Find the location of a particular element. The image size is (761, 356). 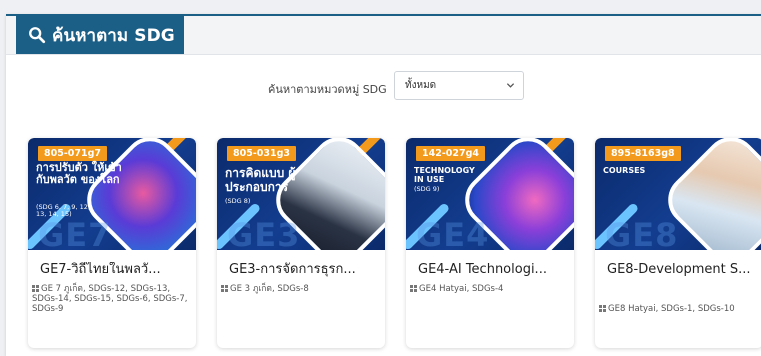

course-meta: GE8 Hatyai, SDGs-1, SDGs-10 is located at coordinates (680, 309).